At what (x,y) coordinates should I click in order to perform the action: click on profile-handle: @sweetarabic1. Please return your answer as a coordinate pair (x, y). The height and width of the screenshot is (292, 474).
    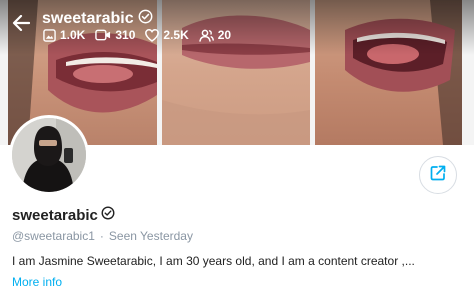
    Looking at the image, I should click on (53, 236).